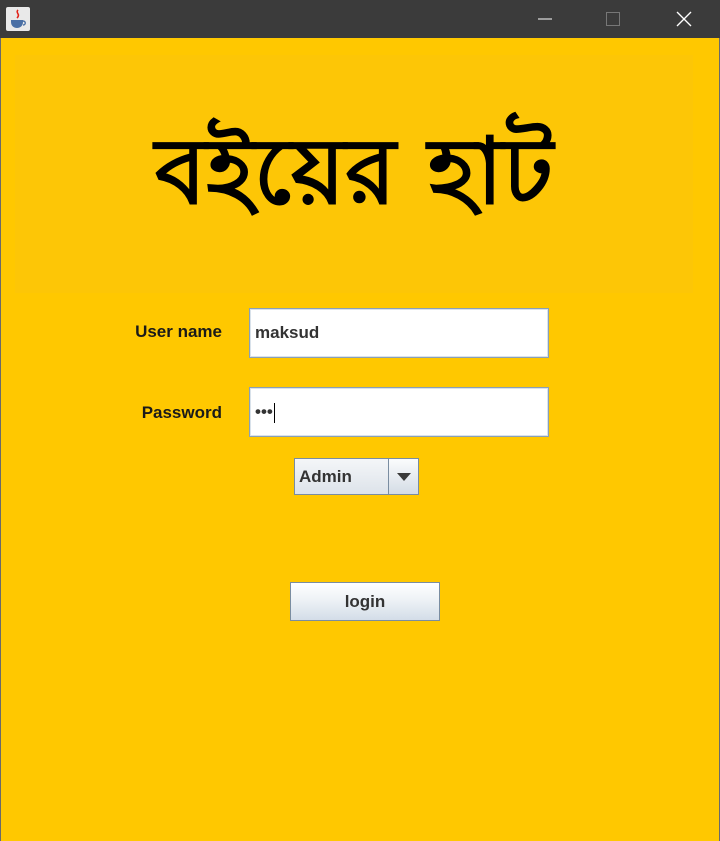 The height and width of the screenshot is (841, 720). I want to click on password-label: Password, so click(181, 412).